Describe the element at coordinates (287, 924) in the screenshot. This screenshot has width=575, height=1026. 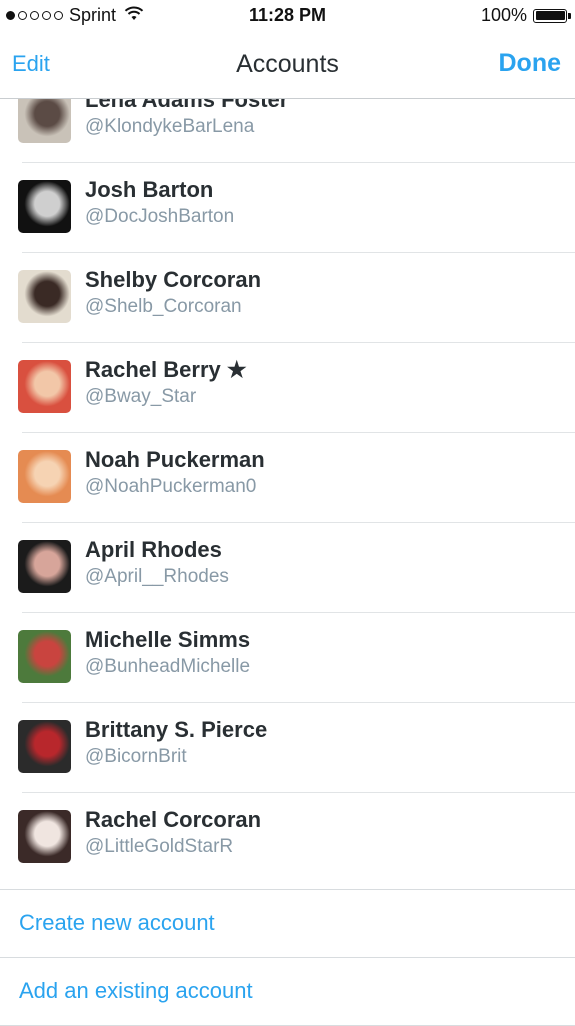
I see `create-account-button: Create new account` at that location.